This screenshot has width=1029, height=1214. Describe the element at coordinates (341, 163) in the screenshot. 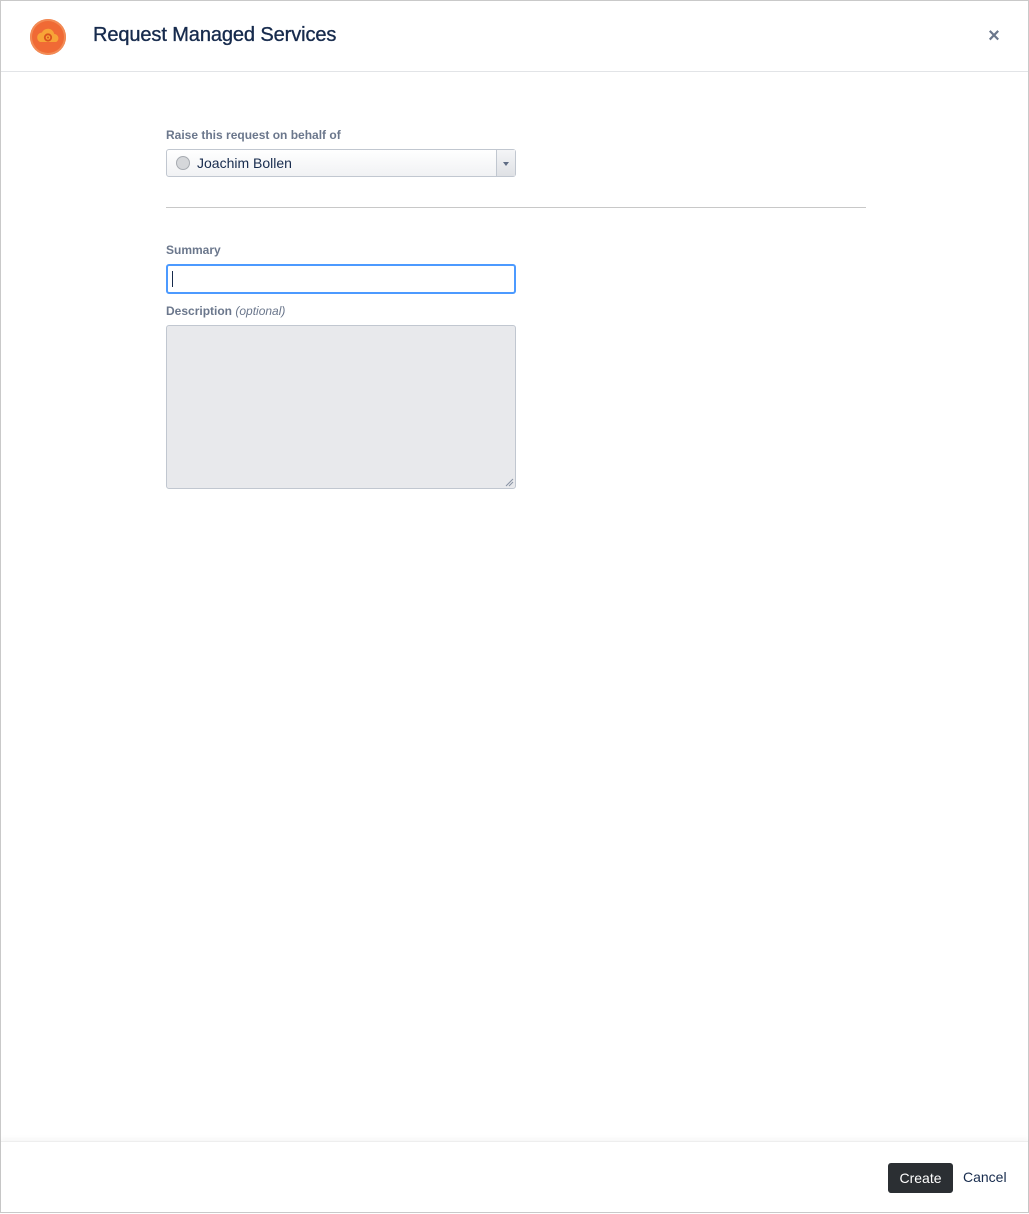

I see `on-behalf-select: Joachim Bollen` at that location.